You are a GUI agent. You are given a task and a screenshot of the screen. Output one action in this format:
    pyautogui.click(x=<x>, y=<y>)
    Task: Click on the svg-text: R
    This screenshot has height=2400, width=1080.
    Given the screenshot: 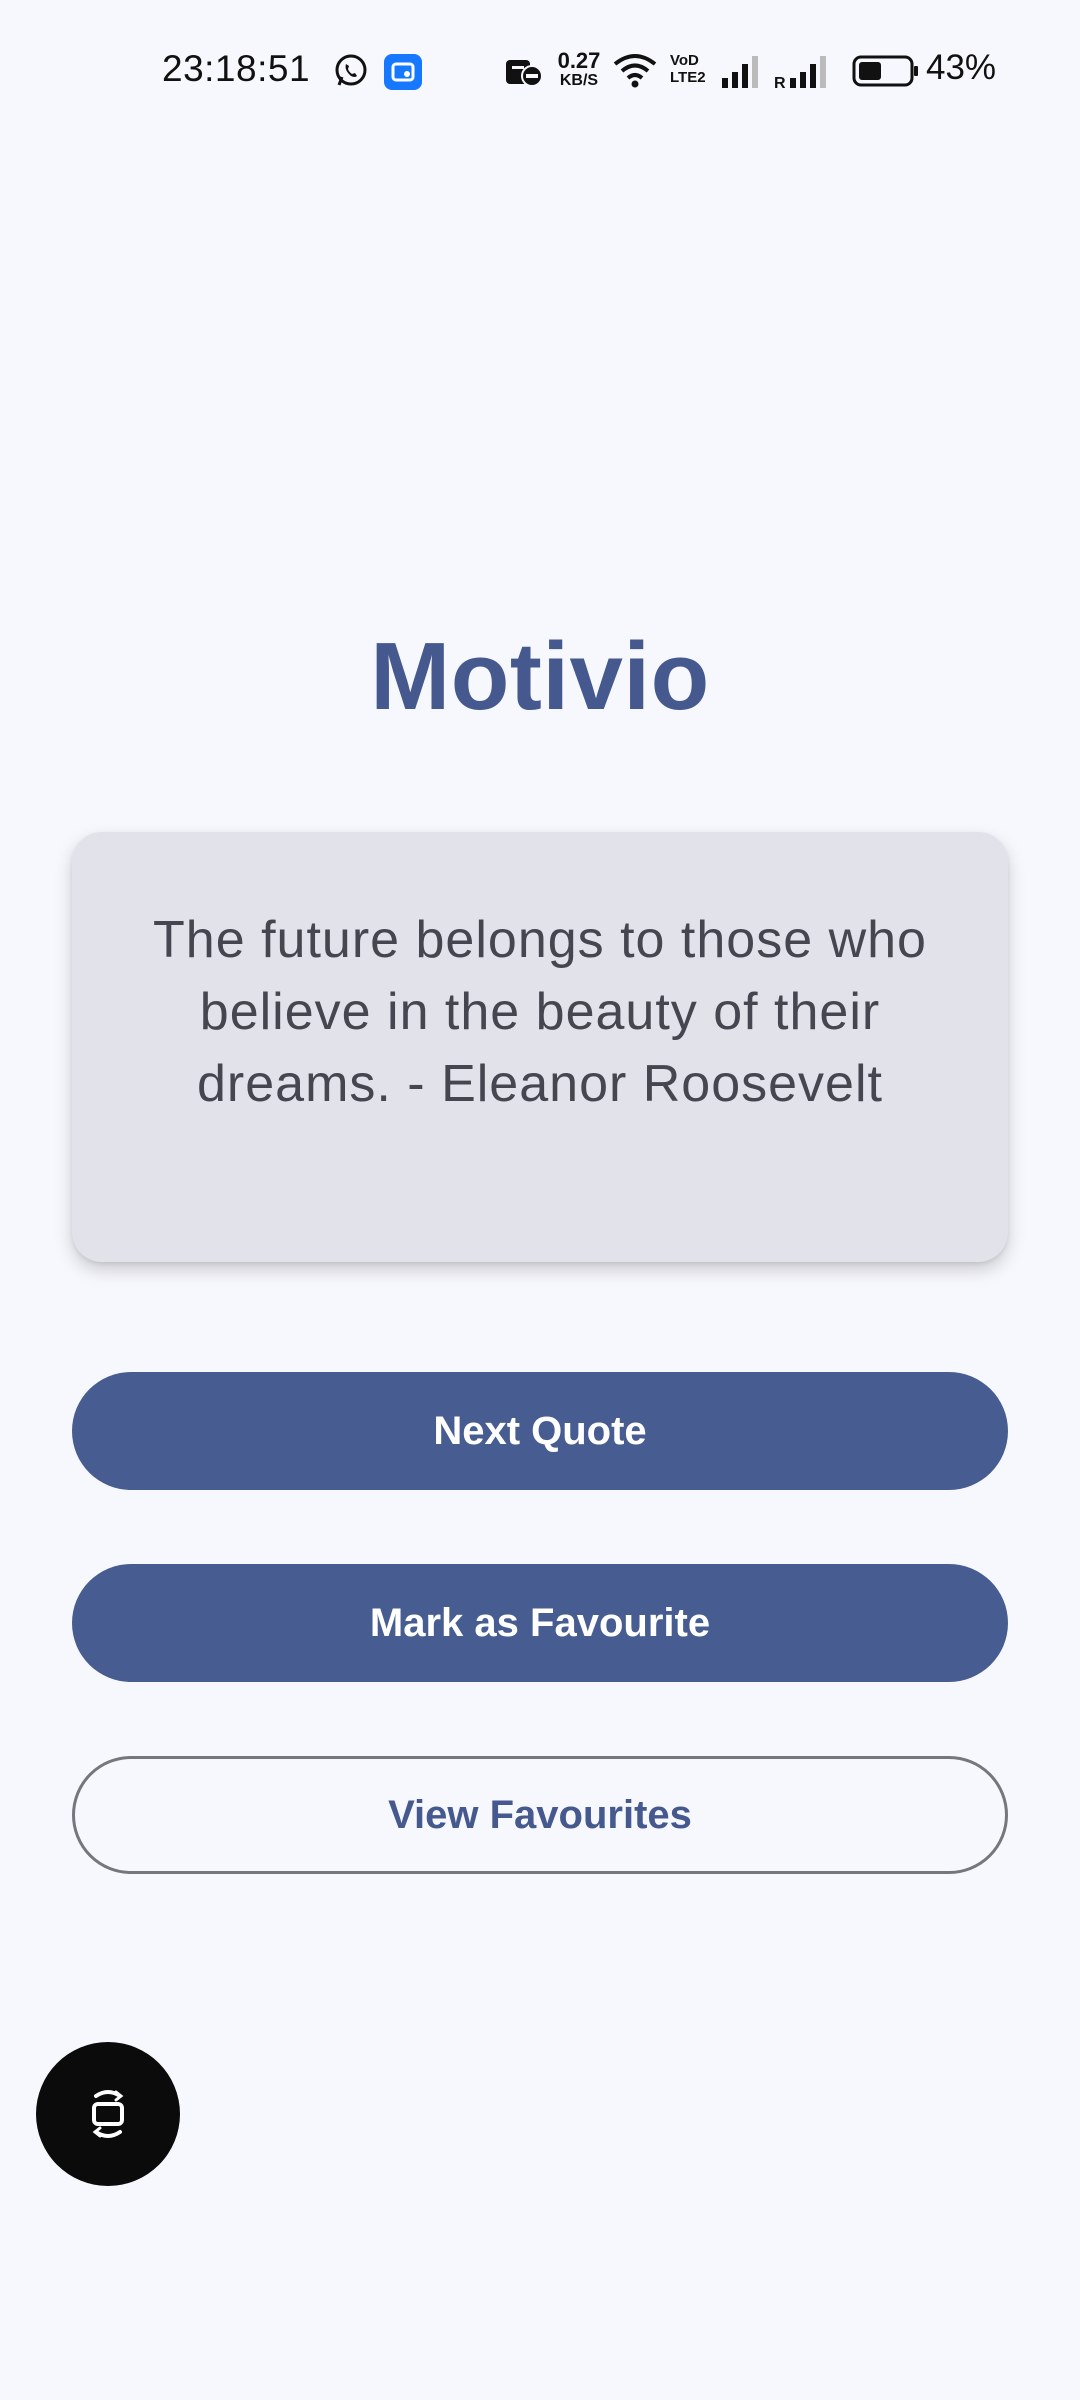 What is the action you would take?
    pyautogui.click(x=780, y=82)
    